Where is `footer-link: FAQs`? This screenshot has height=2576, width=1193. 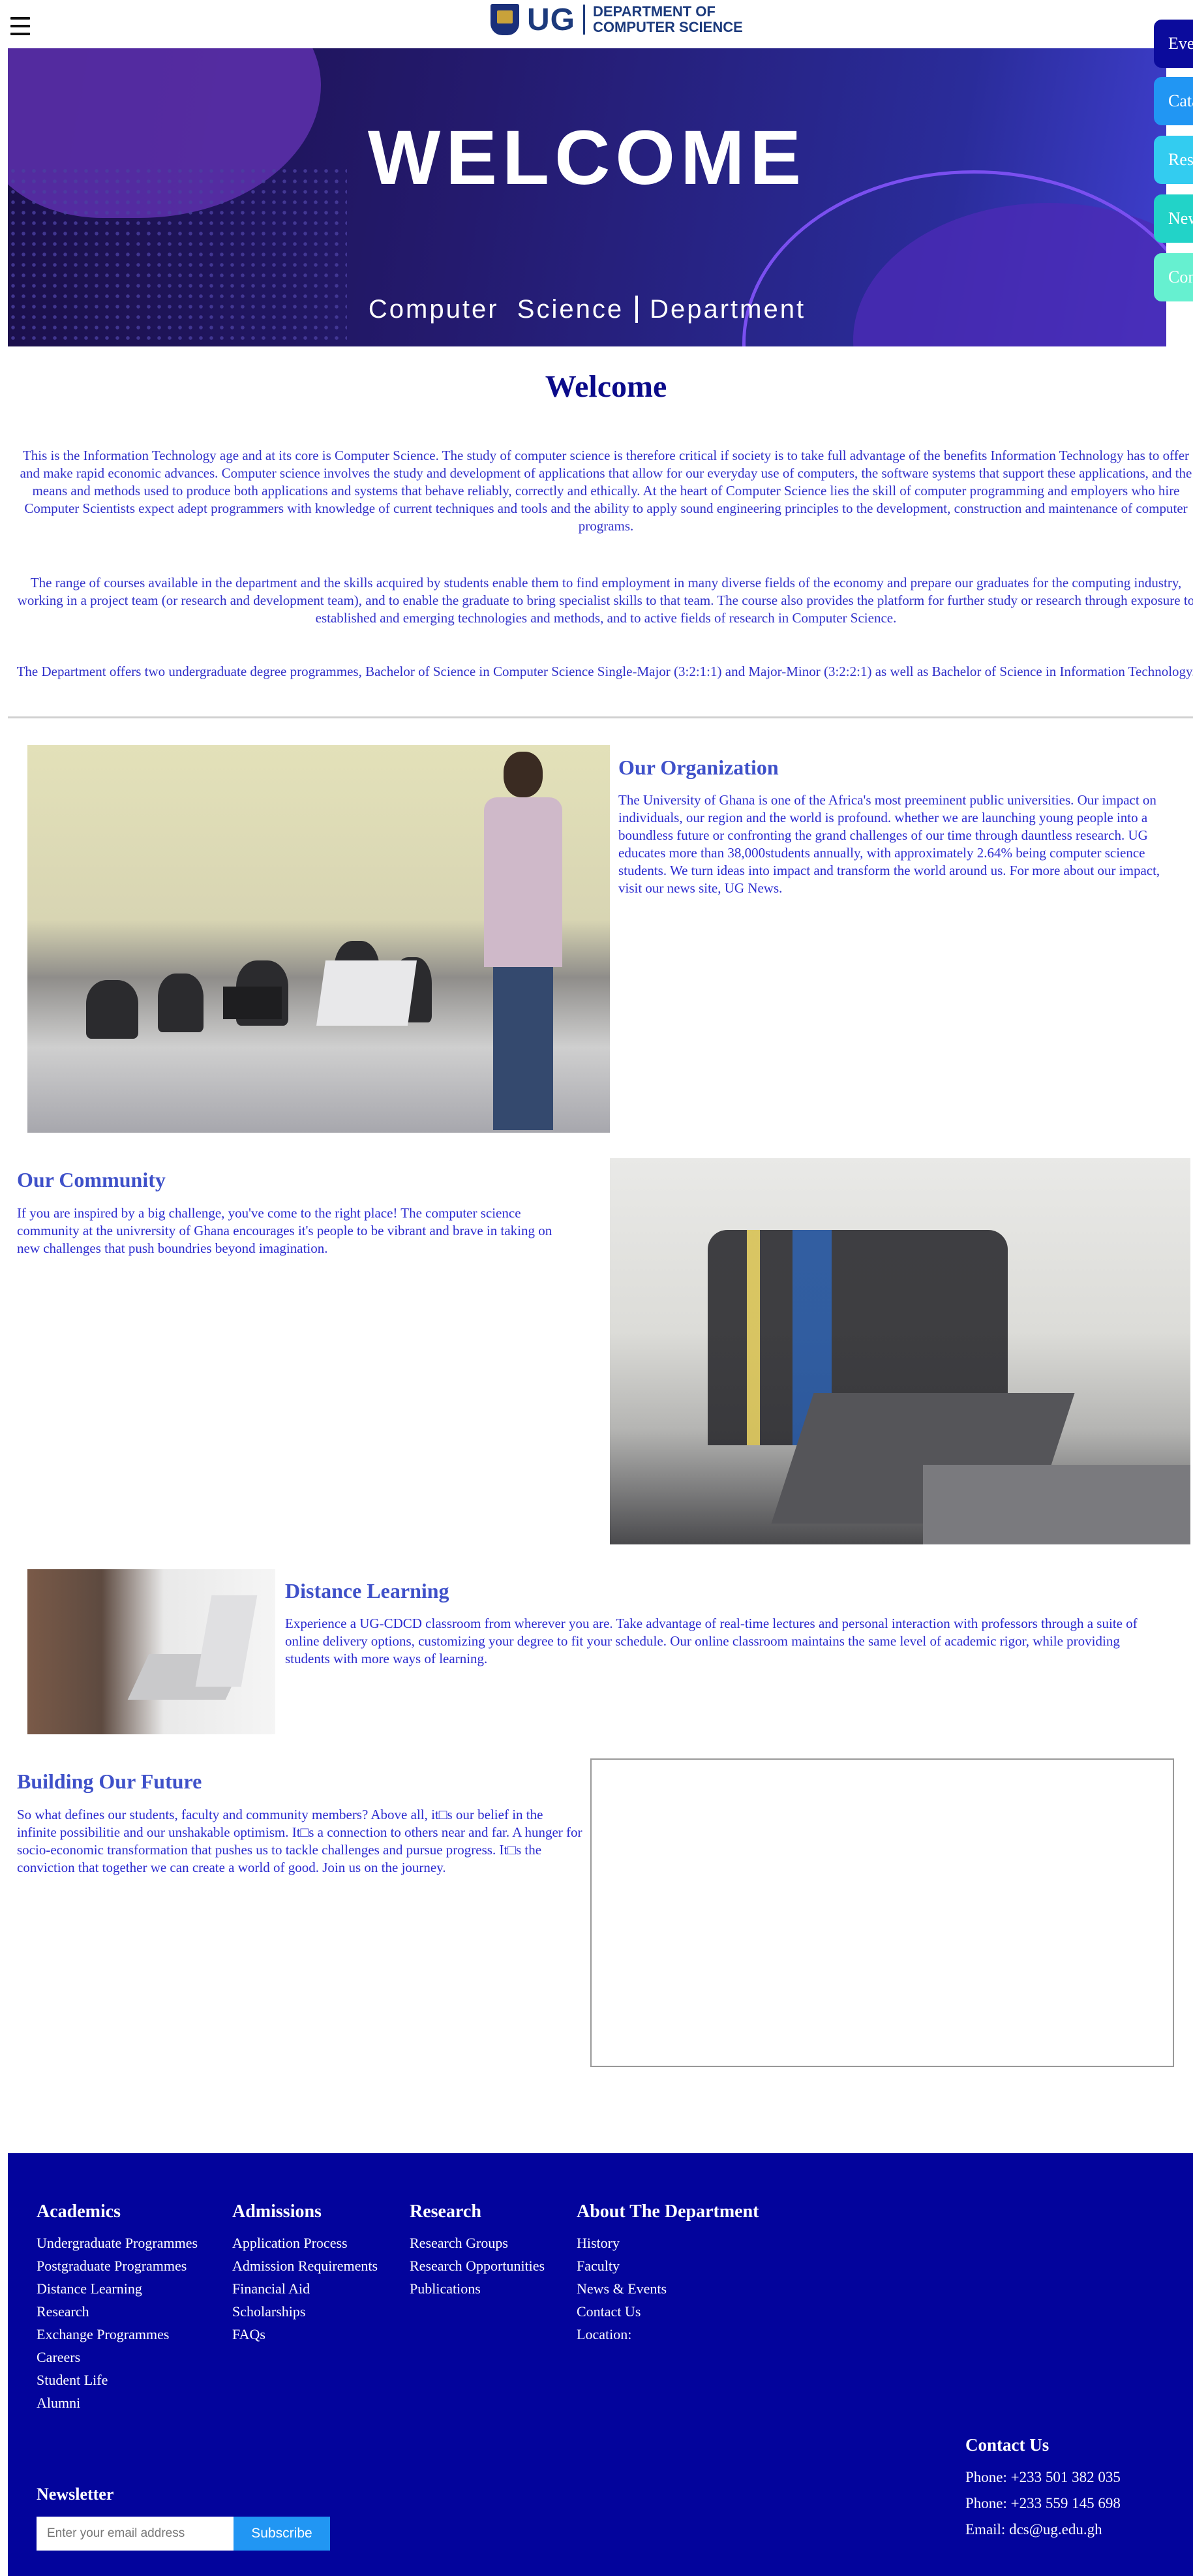 footer-link: FAQs is located at coordinates (305, 2334).